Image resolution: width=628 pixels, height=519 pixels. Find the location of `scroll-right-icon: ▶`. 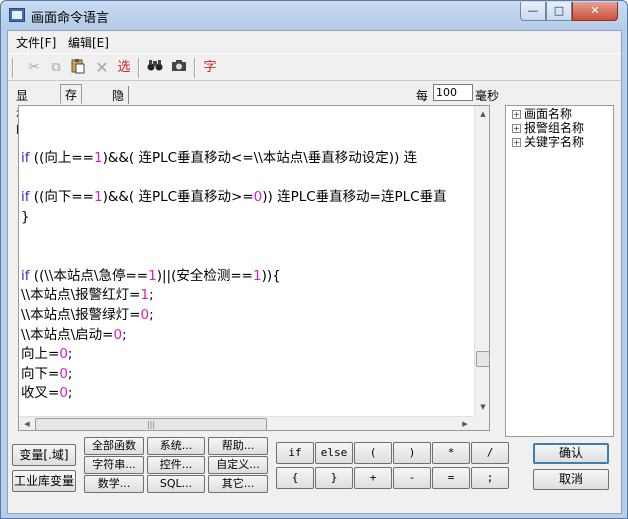

scroll-right-icon: ▶ is located at coordinates (465, 423).